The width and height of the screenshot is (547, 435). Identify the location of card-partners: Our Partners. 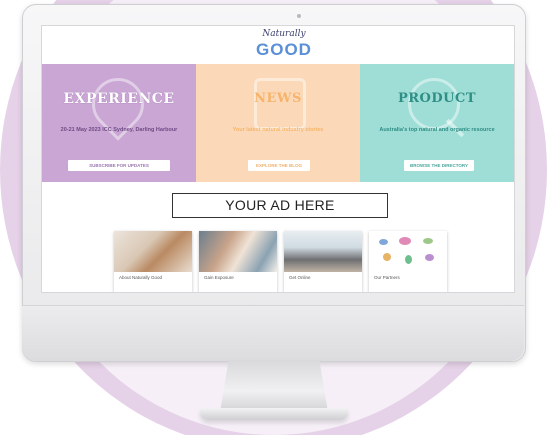
(408, 261).